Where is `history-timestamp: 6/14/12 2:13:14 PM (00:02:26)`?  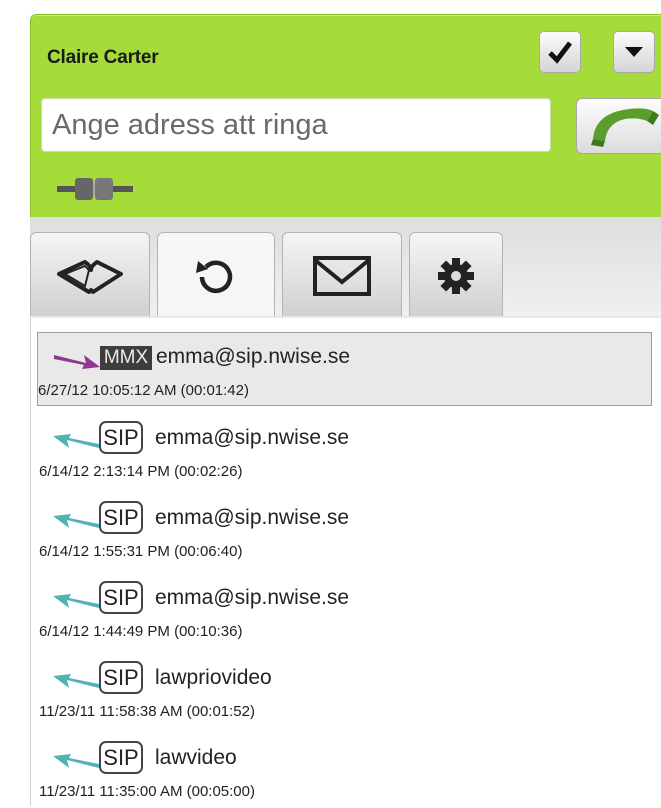 history-timestamp: 6/14/12 2:13:14 PM (00:02:26) is located at coordinates (141, 471).